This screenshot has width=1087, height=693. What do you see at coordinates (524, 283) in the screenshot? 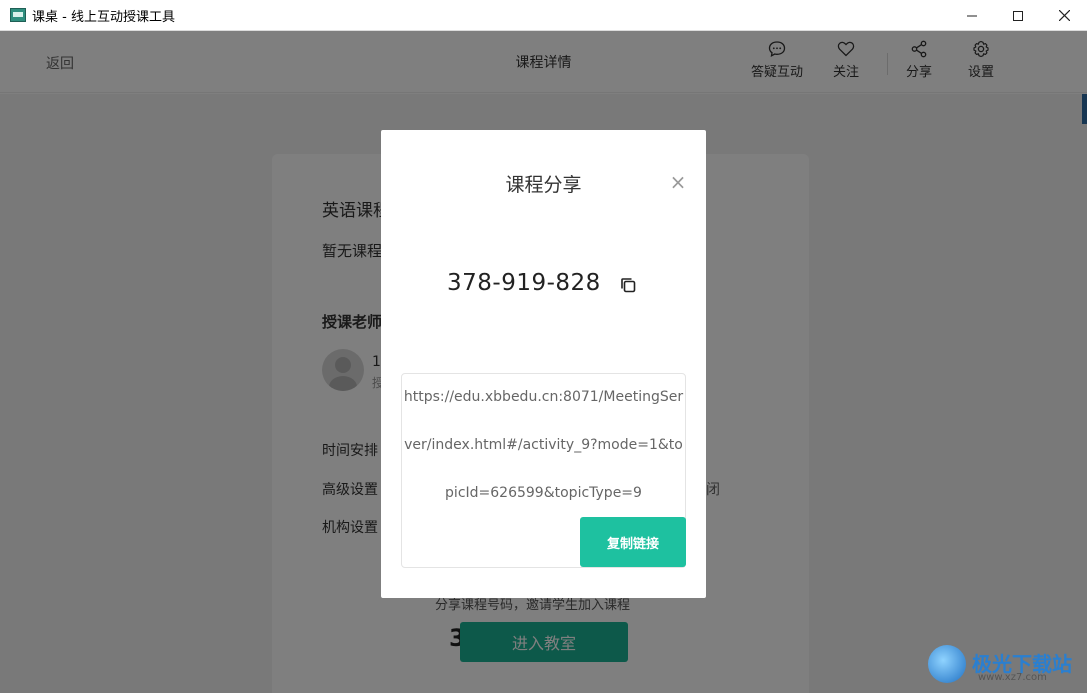
I see `course-code: 378-919-828` at bounding box center [524, 283].